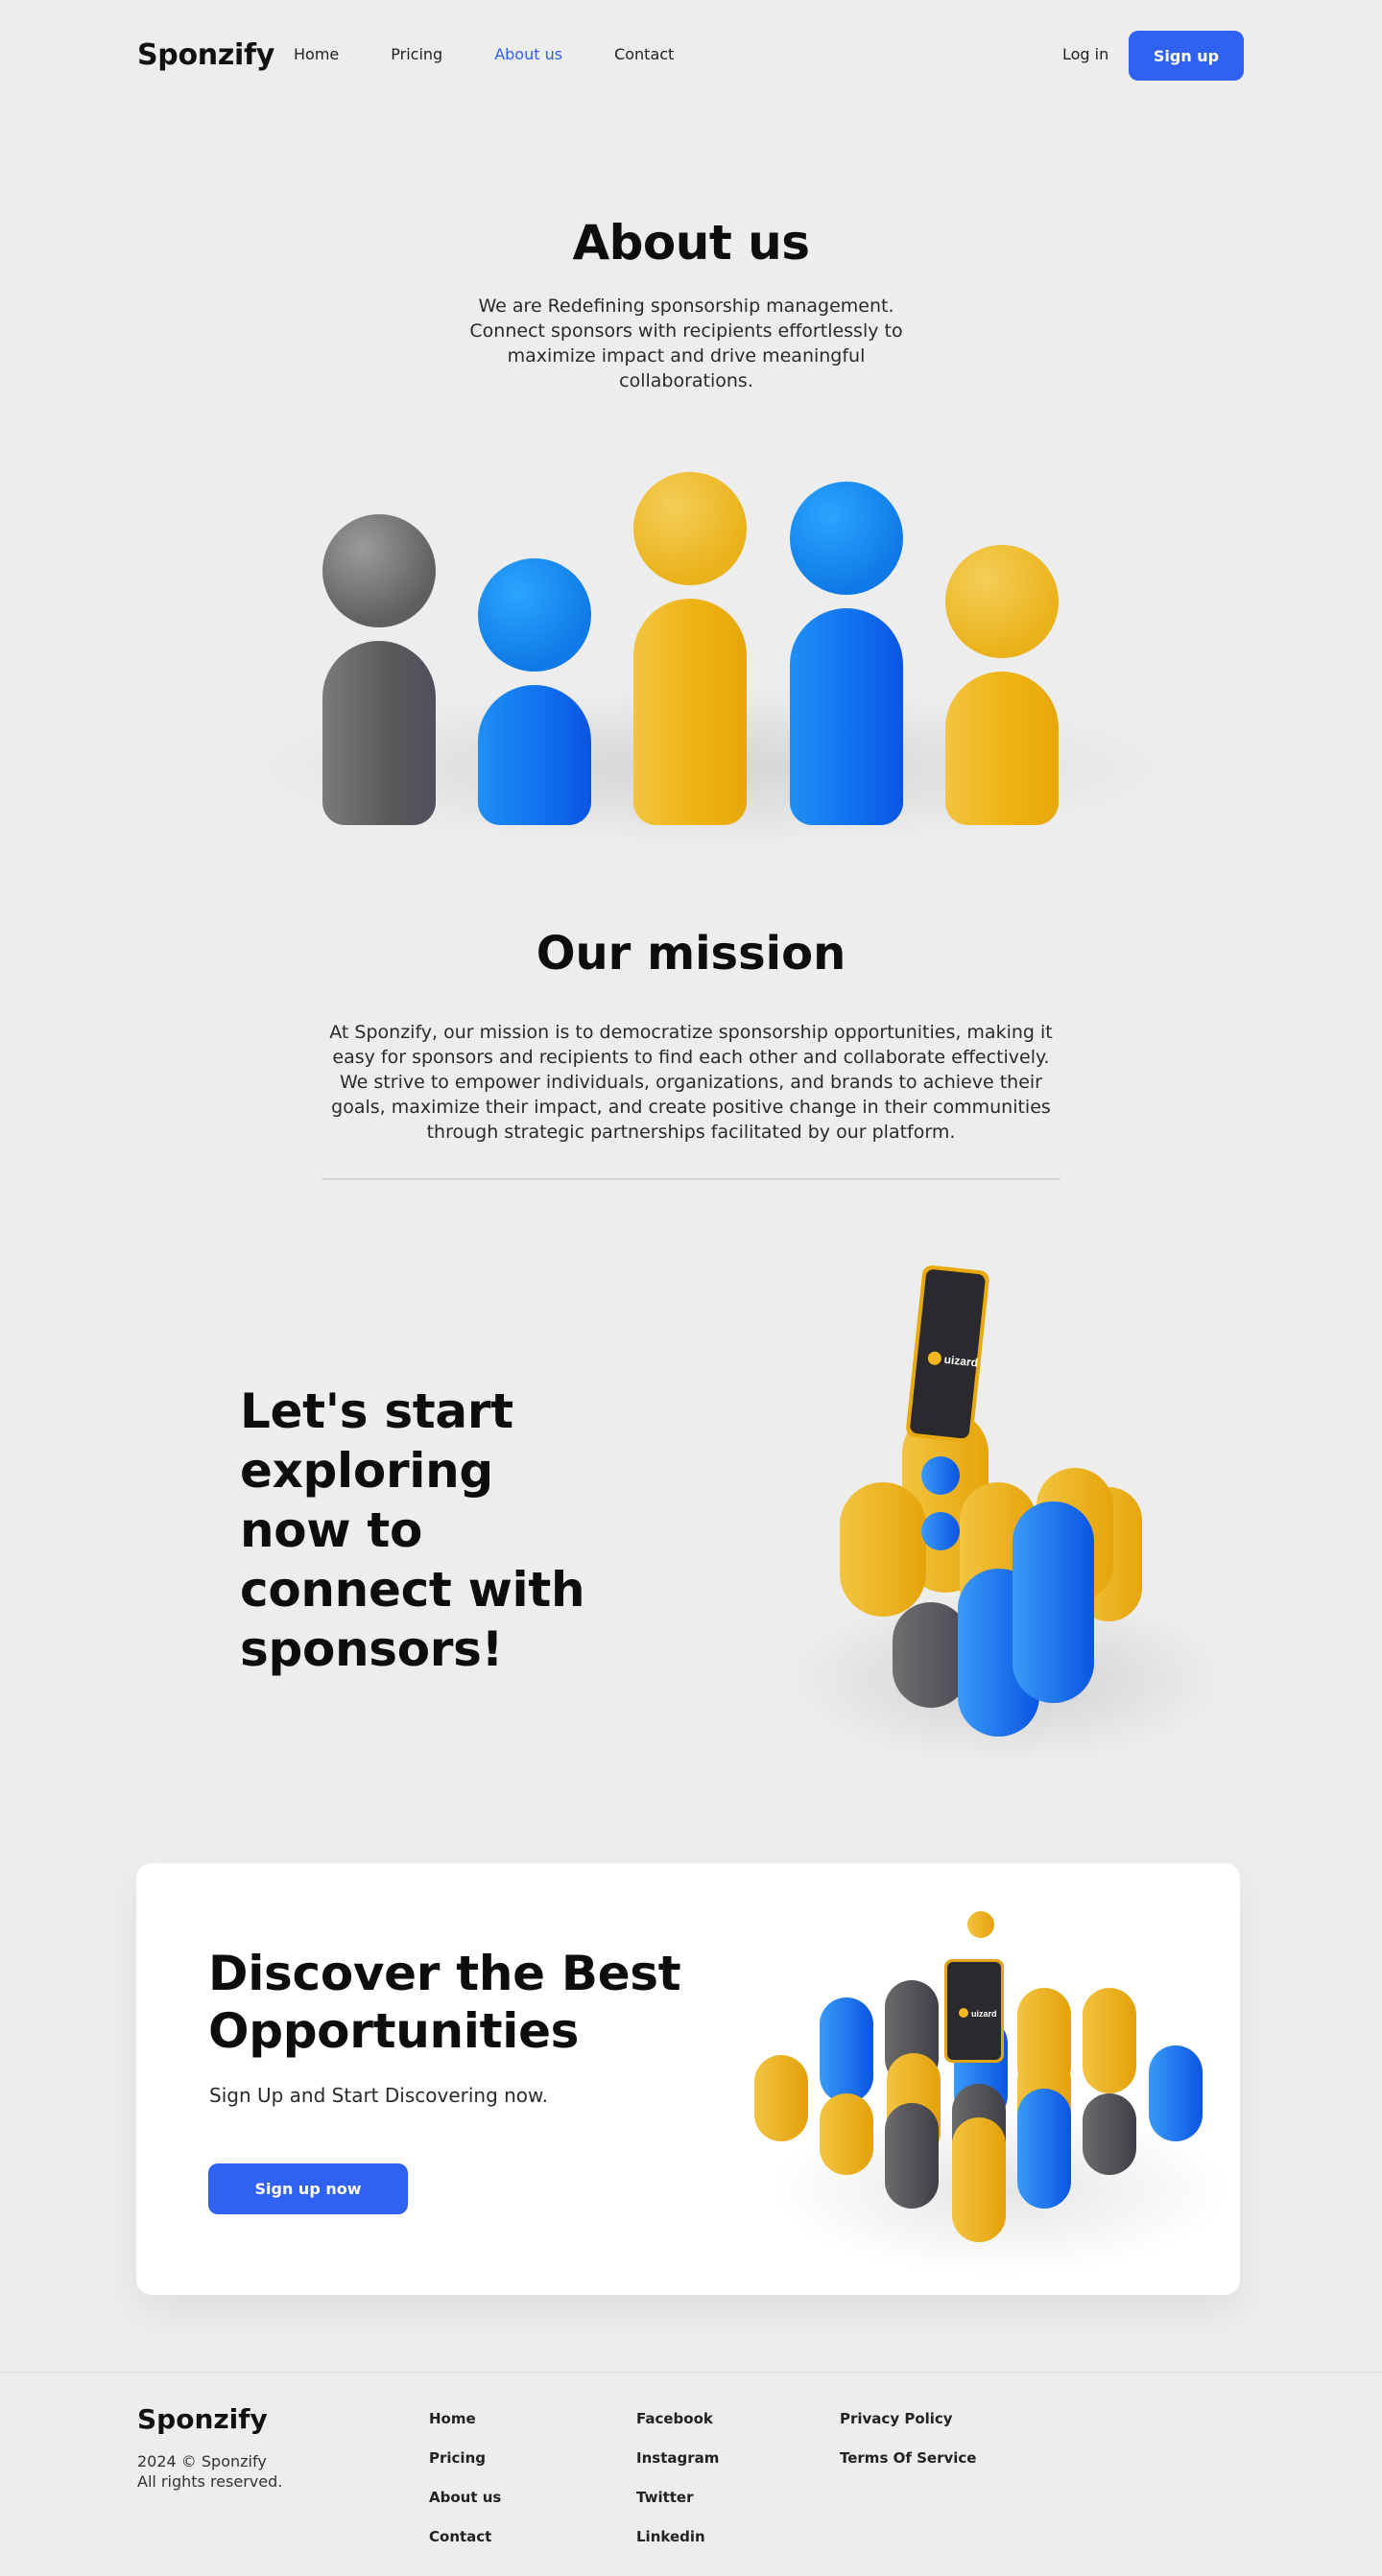 The width and height of the screenshot is (1382, 2576). I want to click on footer-copyright: 2024 © Sponzify All rights reserved., so click(209, 2472).